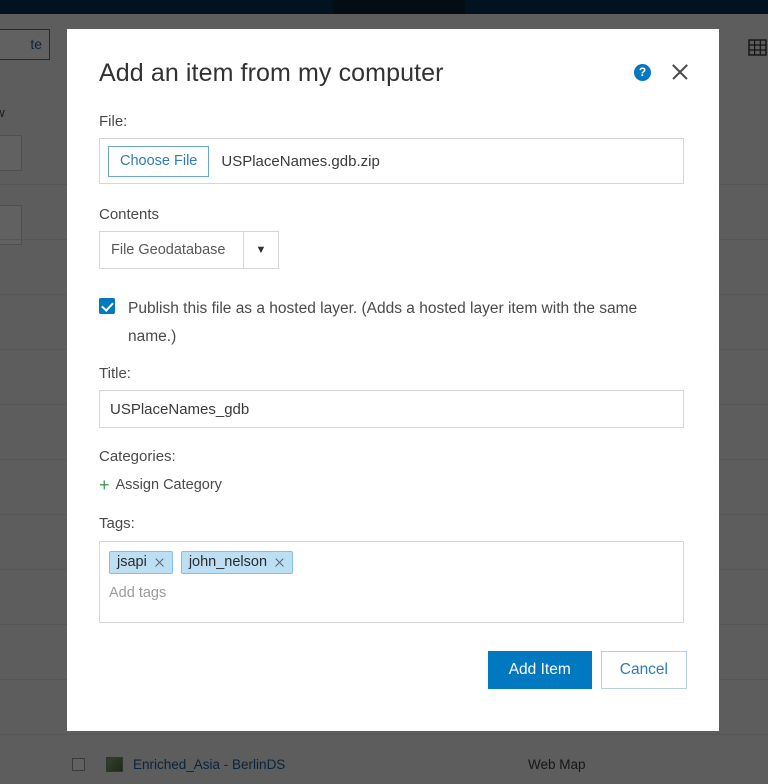 This screenshot has width=768, height=784. I want to click on assign-category-button: + Assign Category, so click(393, 485).